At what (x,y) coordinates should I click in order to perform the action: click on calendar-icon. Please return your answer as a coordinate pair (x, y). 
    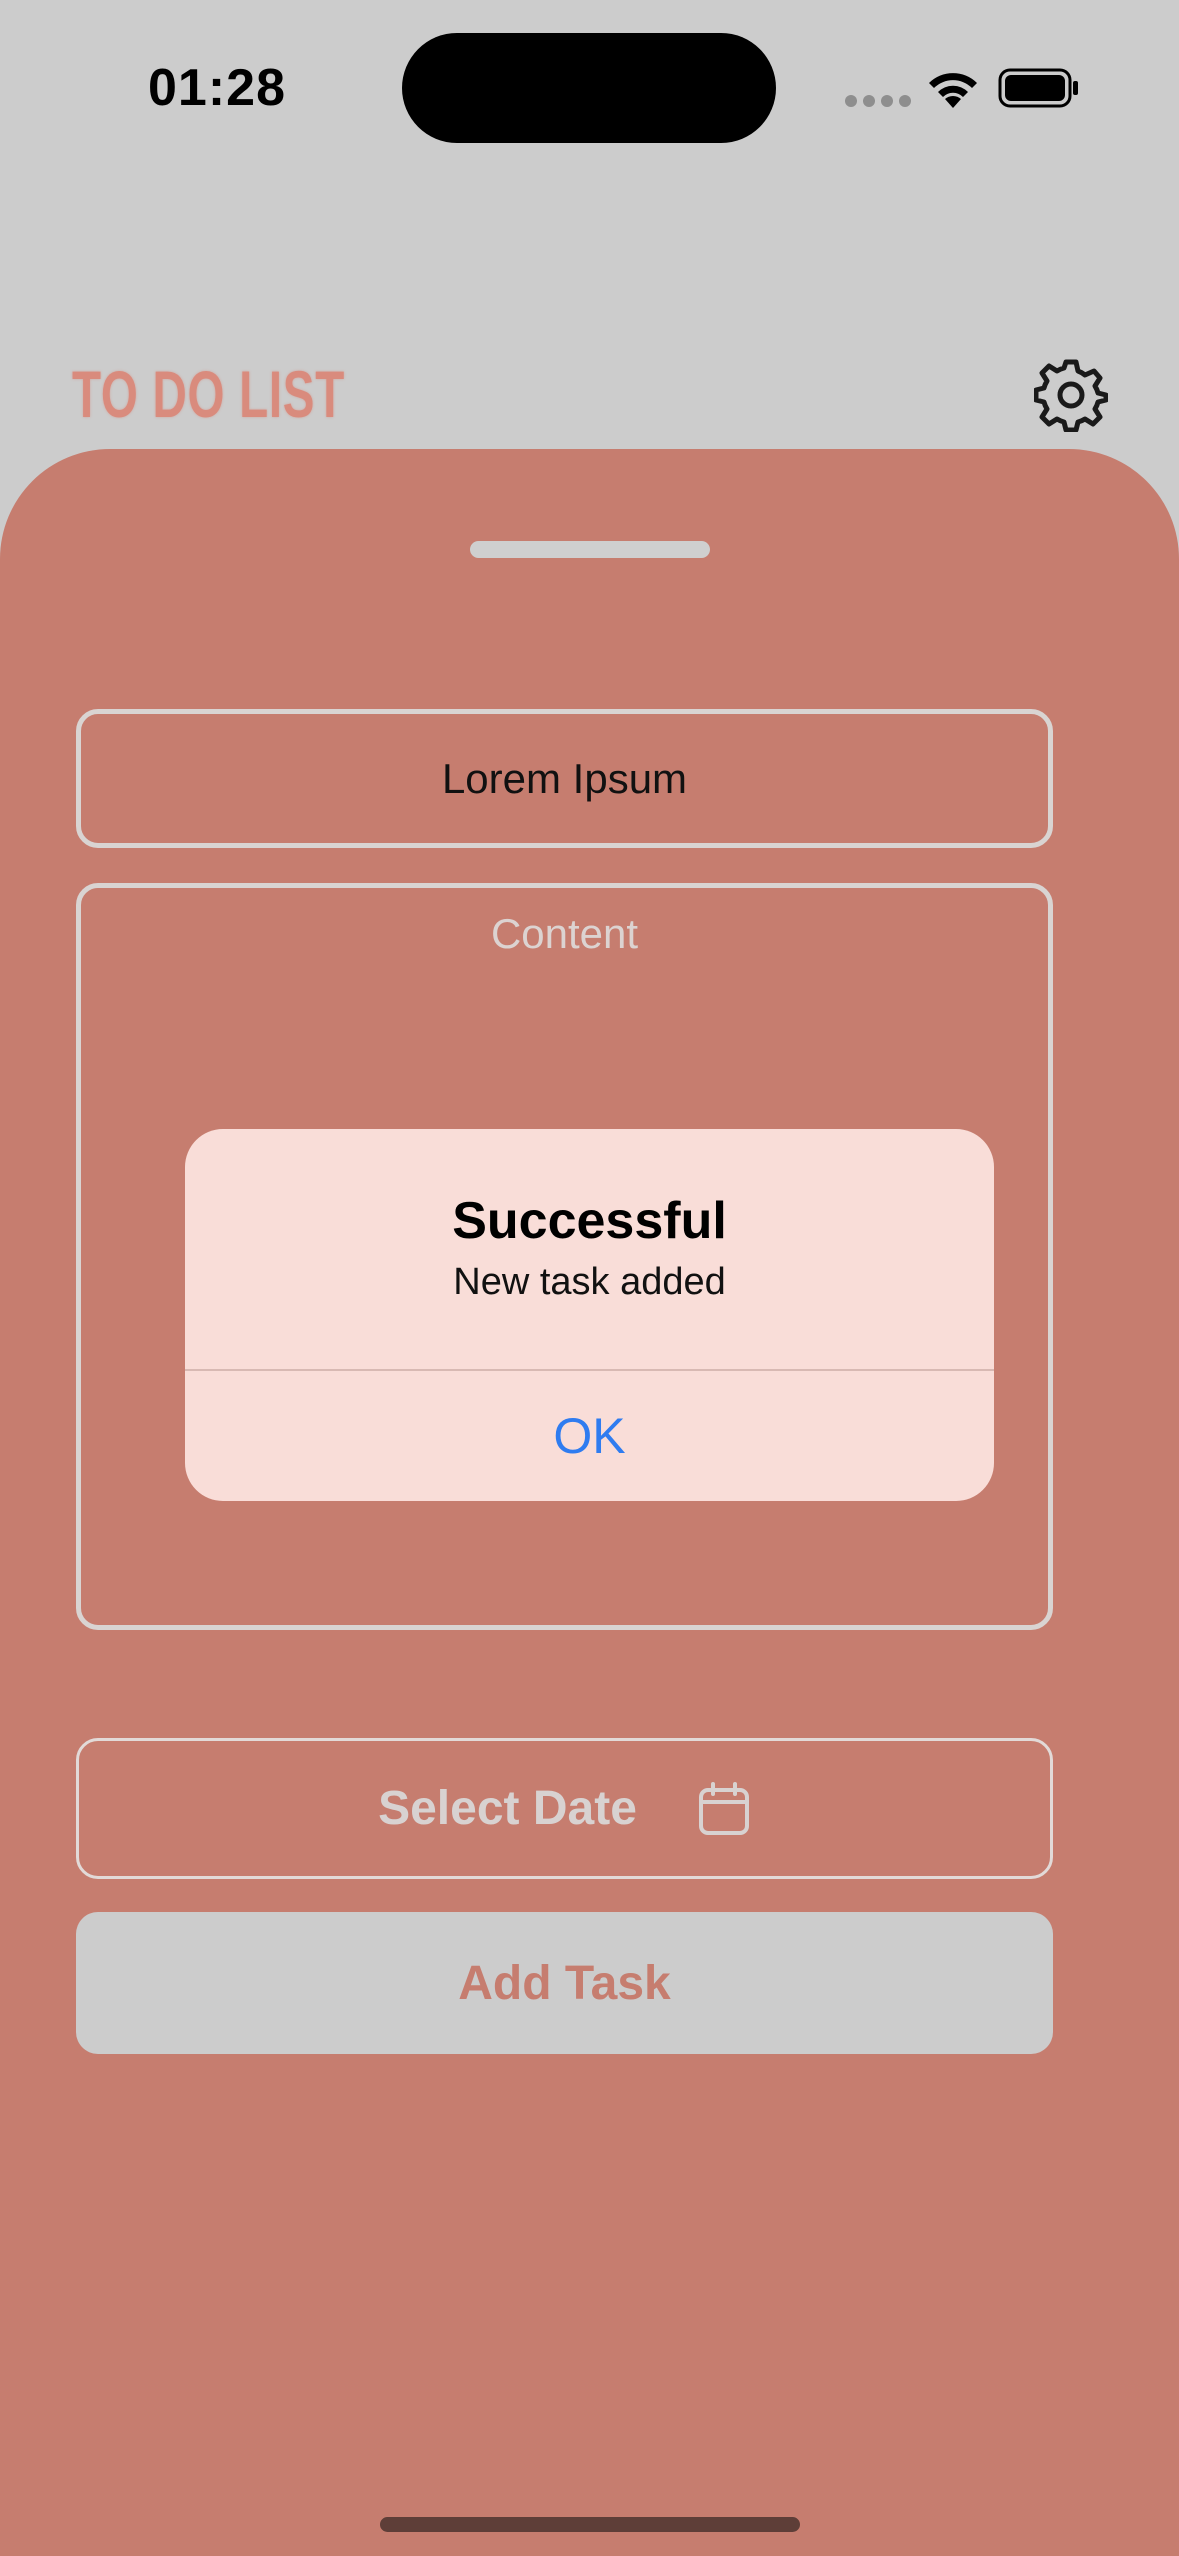
    Looking at the image, I should click on (723, 1808).